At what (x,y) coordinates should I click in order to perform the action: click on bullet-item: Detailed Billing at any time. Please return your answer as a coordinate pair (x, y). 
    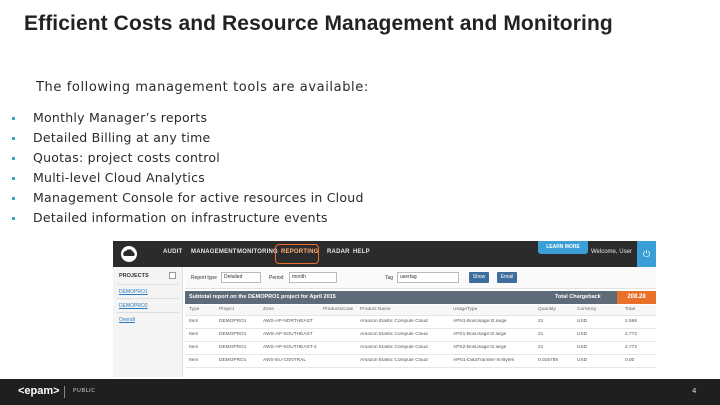
    Looking at the image, I should click on (188, 138).